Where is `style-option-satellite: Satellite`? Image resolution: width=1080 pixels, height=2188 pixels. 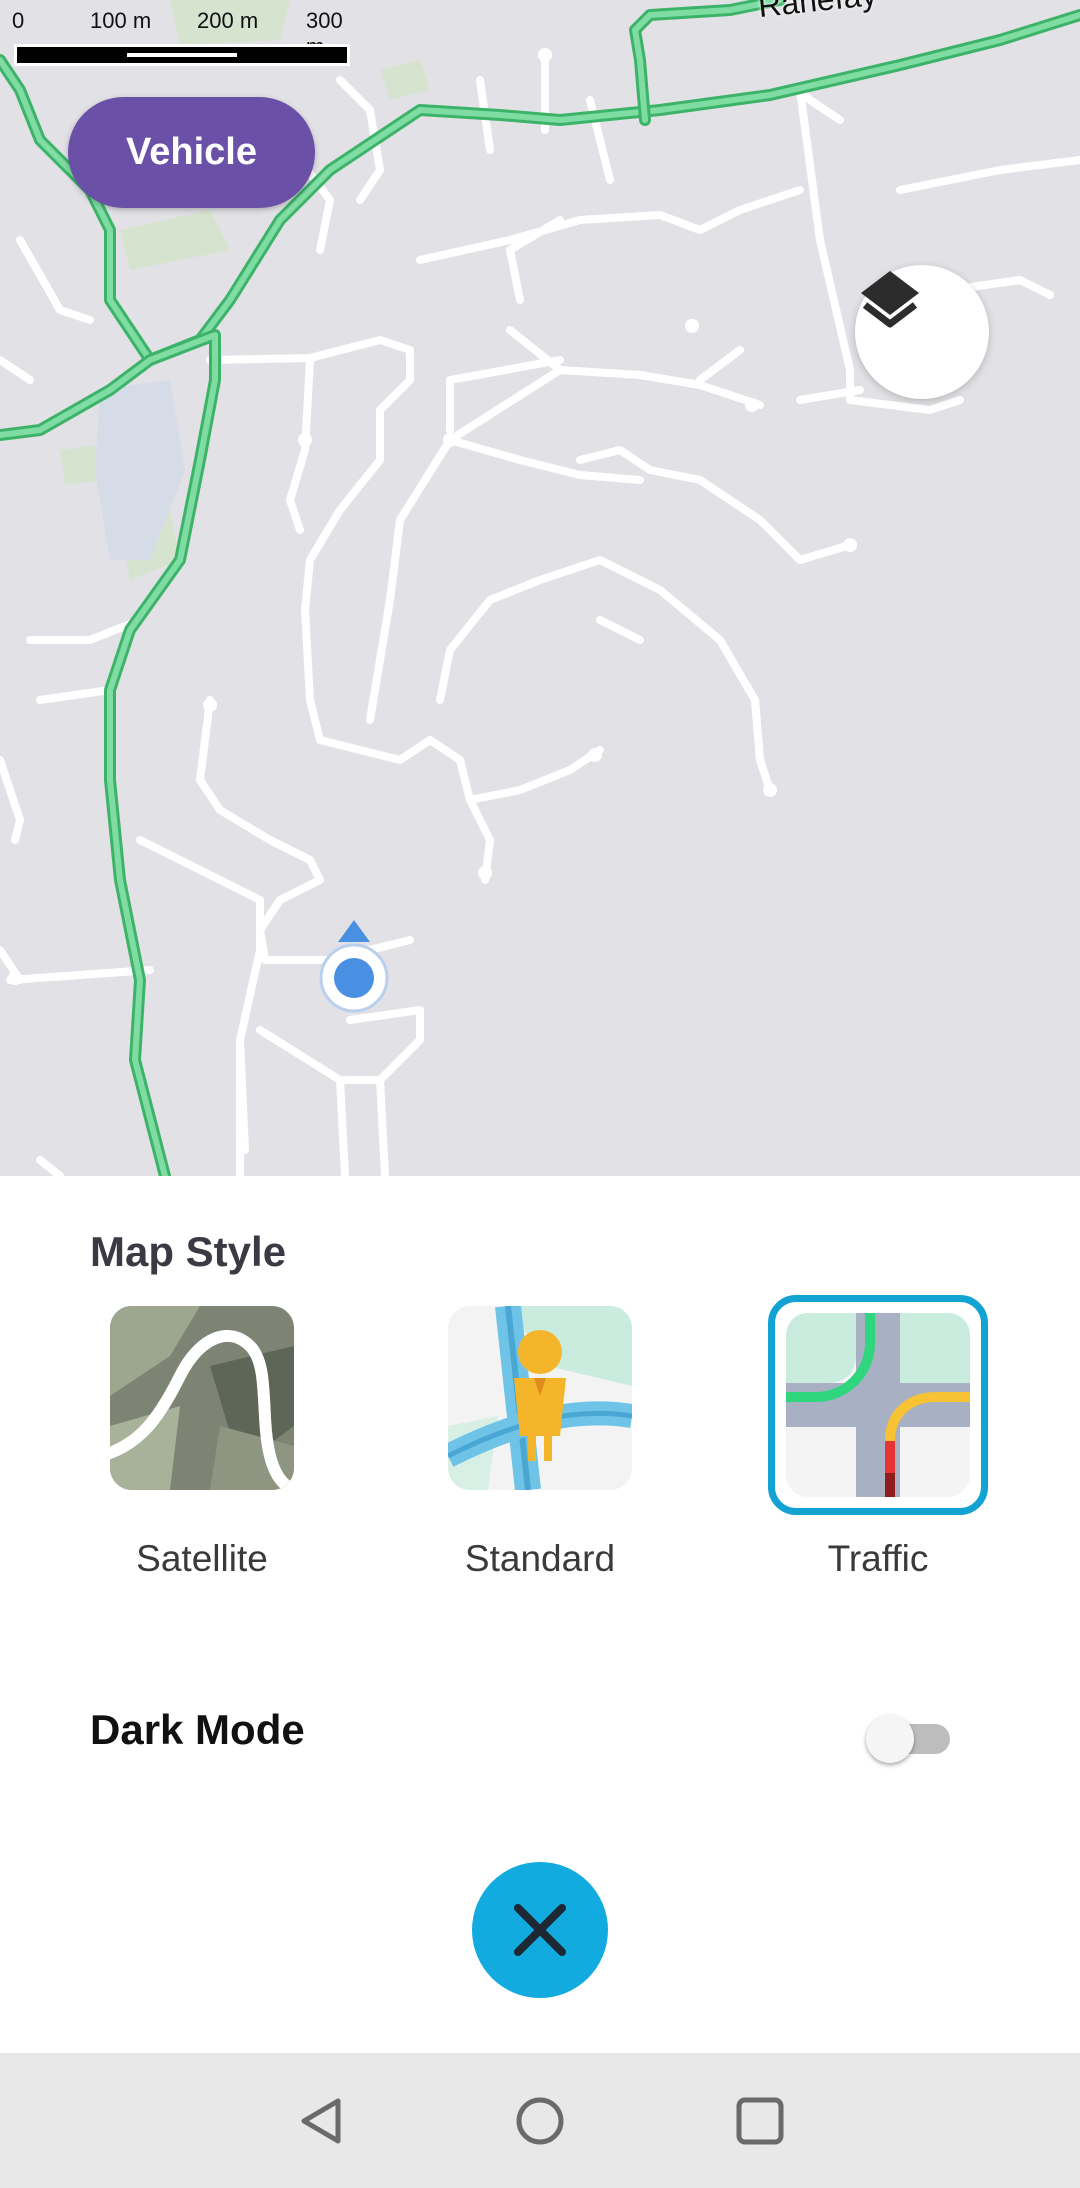 style-option-satellite: Satellite is located at coordinates (202, 1471).